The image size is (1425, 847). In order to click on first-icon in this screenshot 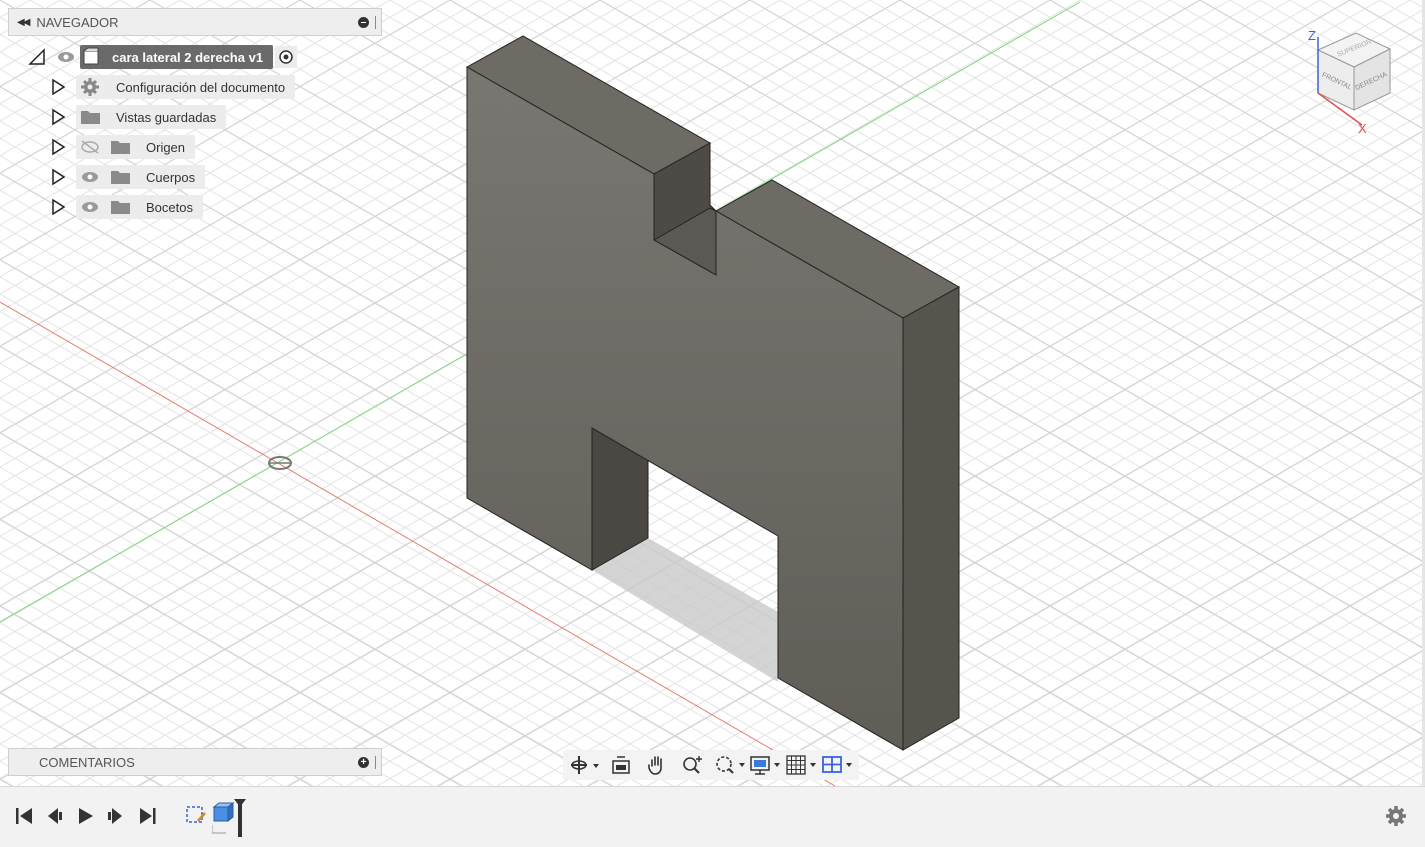, I will do `click(24, 816)`.